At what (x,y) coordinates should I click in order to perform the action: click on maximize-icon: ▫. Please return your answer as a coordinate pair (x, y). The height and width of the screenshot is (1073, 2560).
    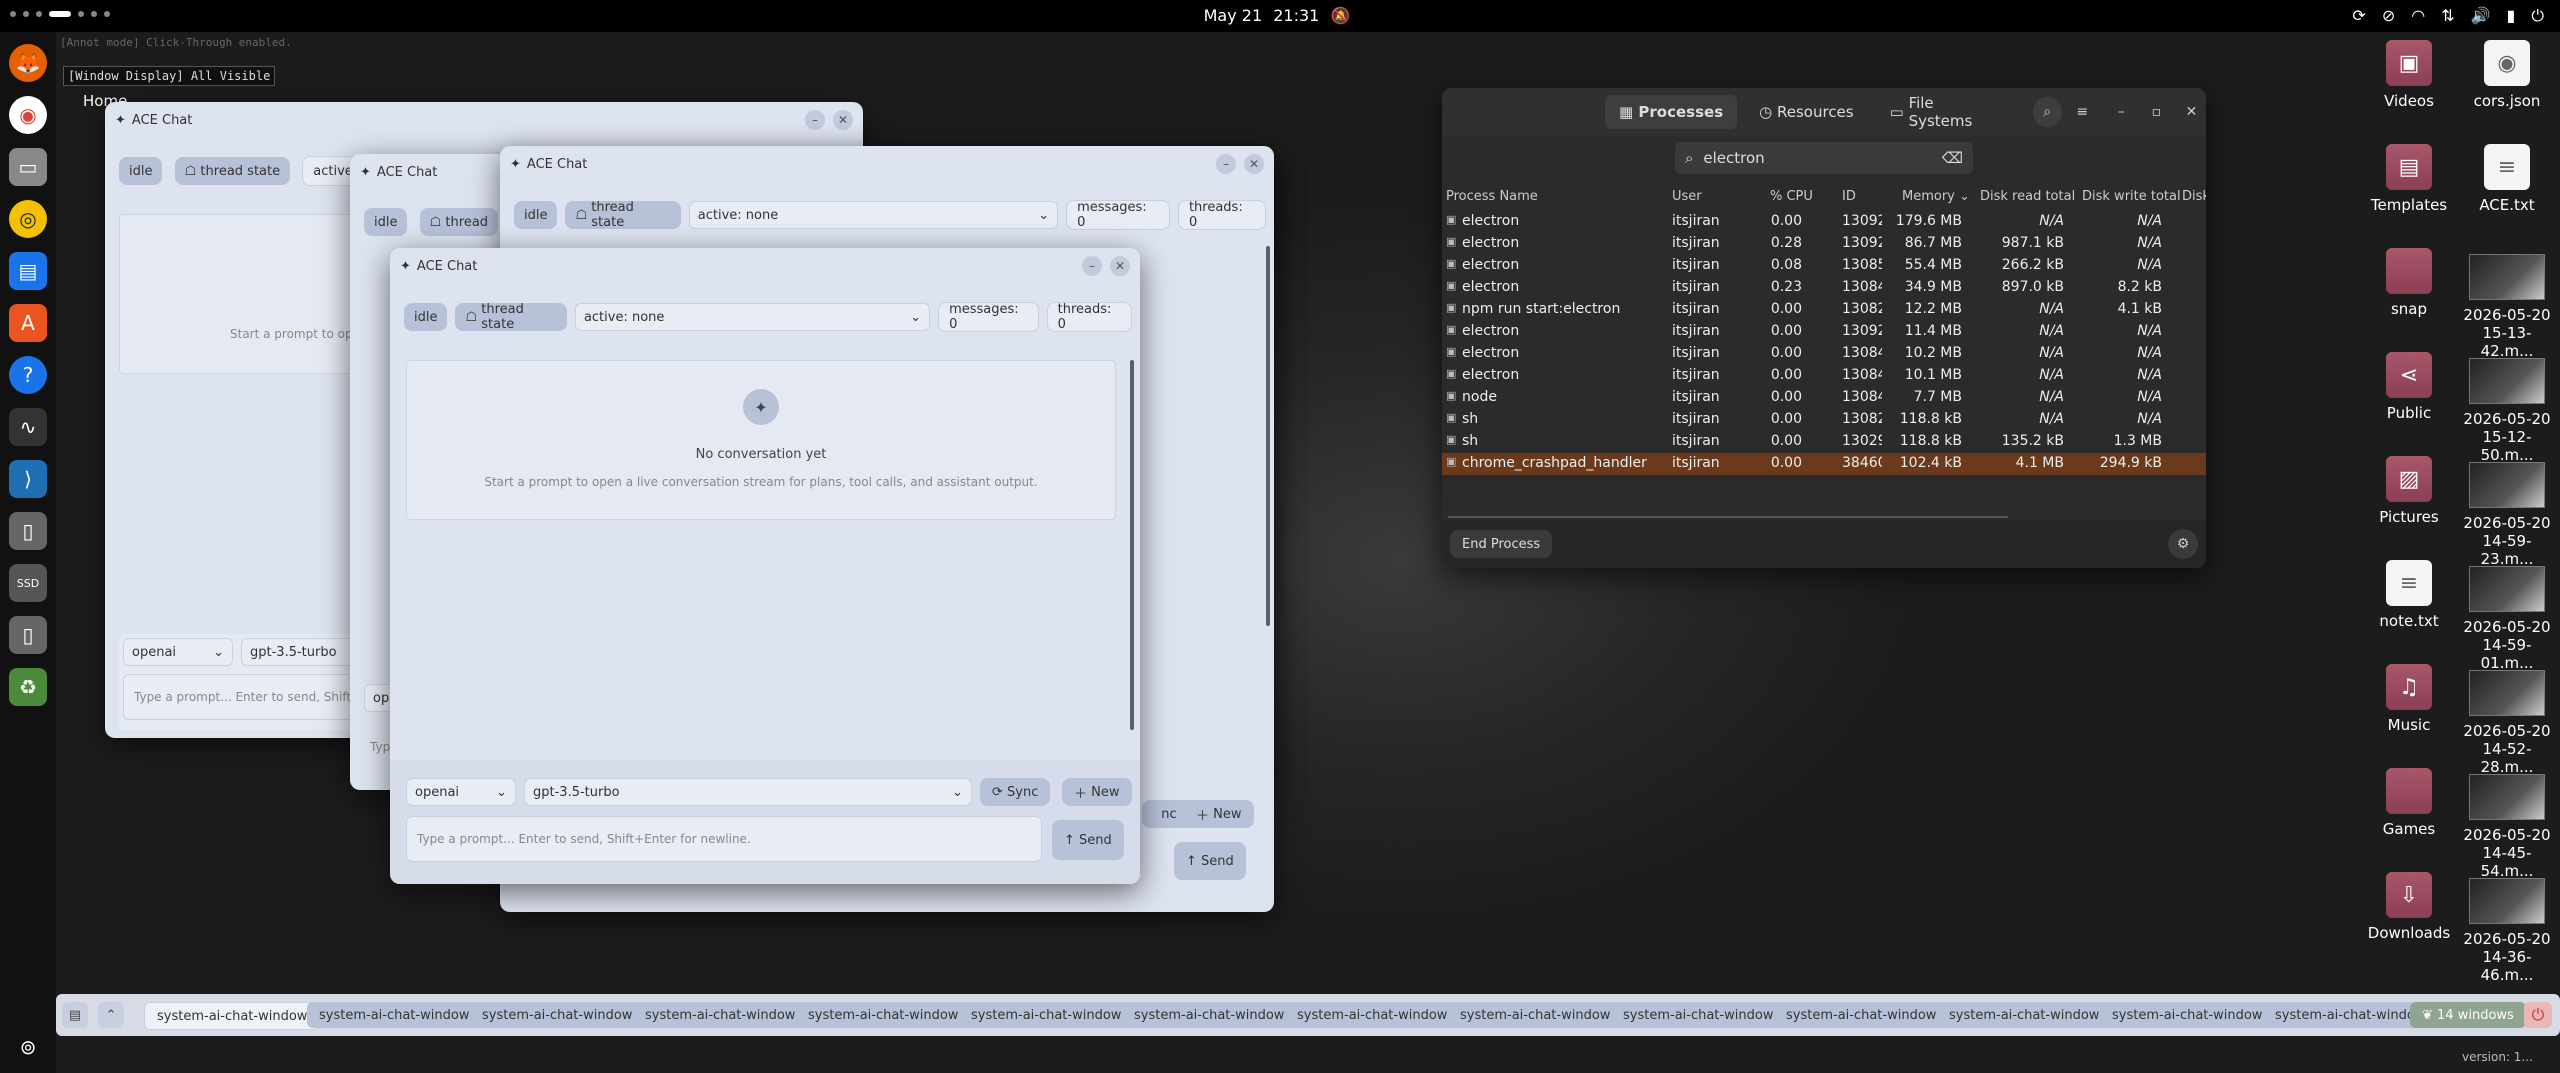
    Looking at the image, I should click on (2156, 112).